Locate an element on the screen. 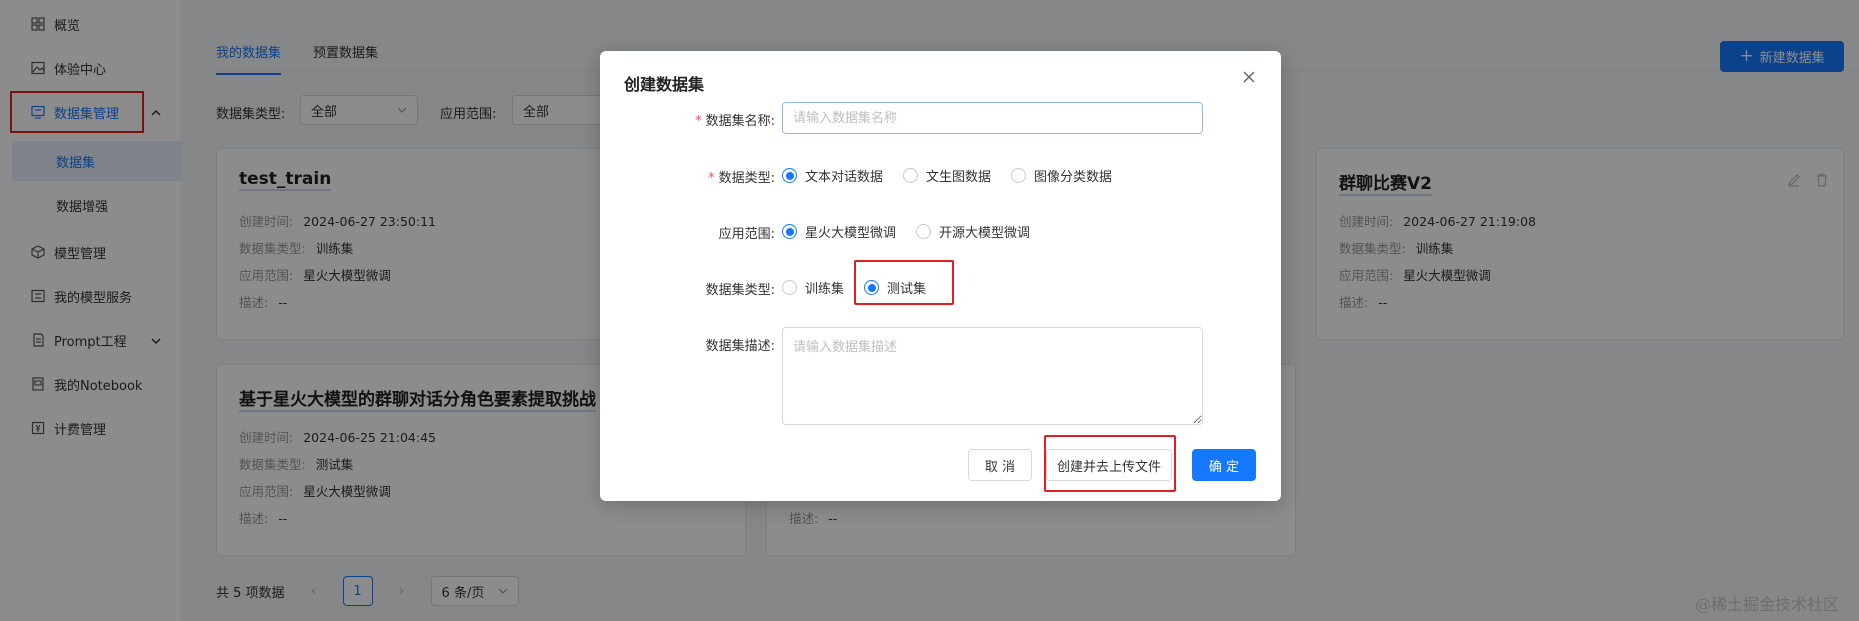 Image resolution: width=1859 pixels, height=621 pixels. desc-label: 数据集描述: is located at coordinates (740, 346).